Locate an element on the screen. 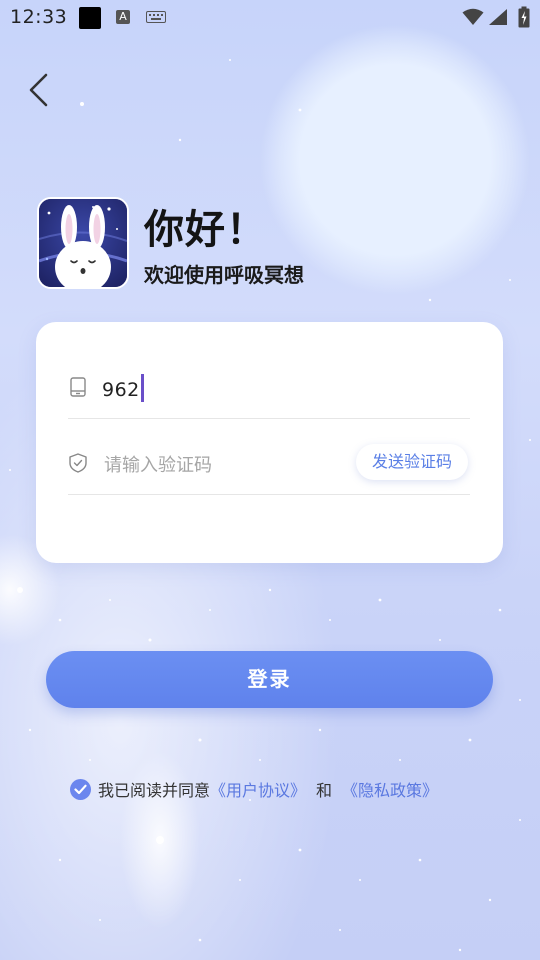  phone-input: 962 is located at coordinates (123, 388).